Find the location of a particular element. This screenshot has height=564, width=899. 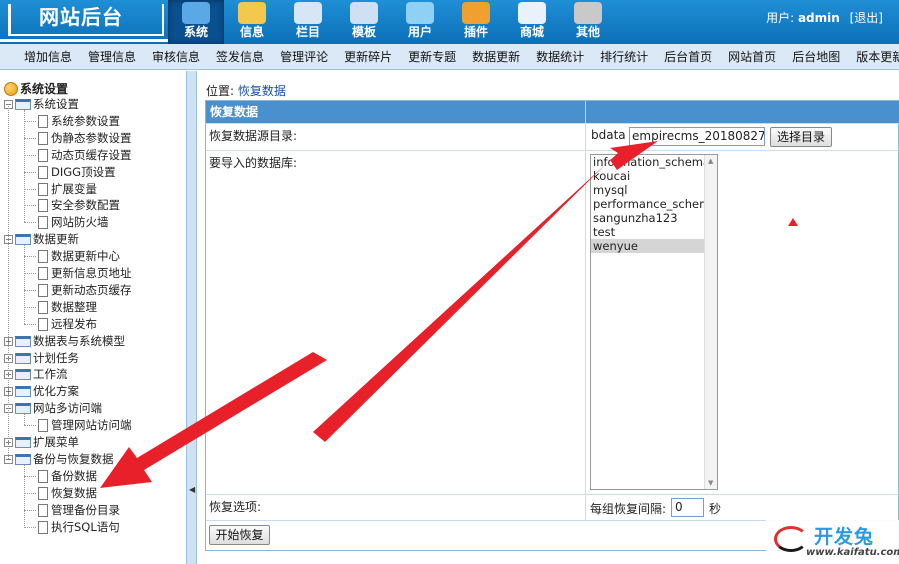

nav-tab-4: 用户 is located at coordinates (420, 22).